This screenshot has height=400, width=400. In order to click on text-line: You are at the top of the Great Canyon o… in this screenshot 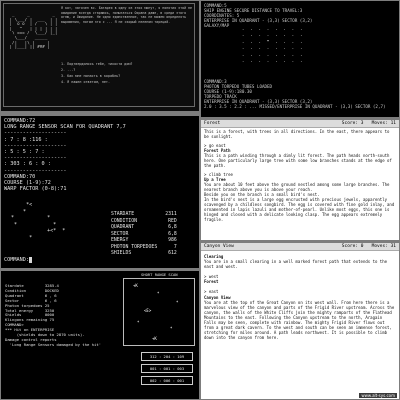, I will do `click(299, 320)`.